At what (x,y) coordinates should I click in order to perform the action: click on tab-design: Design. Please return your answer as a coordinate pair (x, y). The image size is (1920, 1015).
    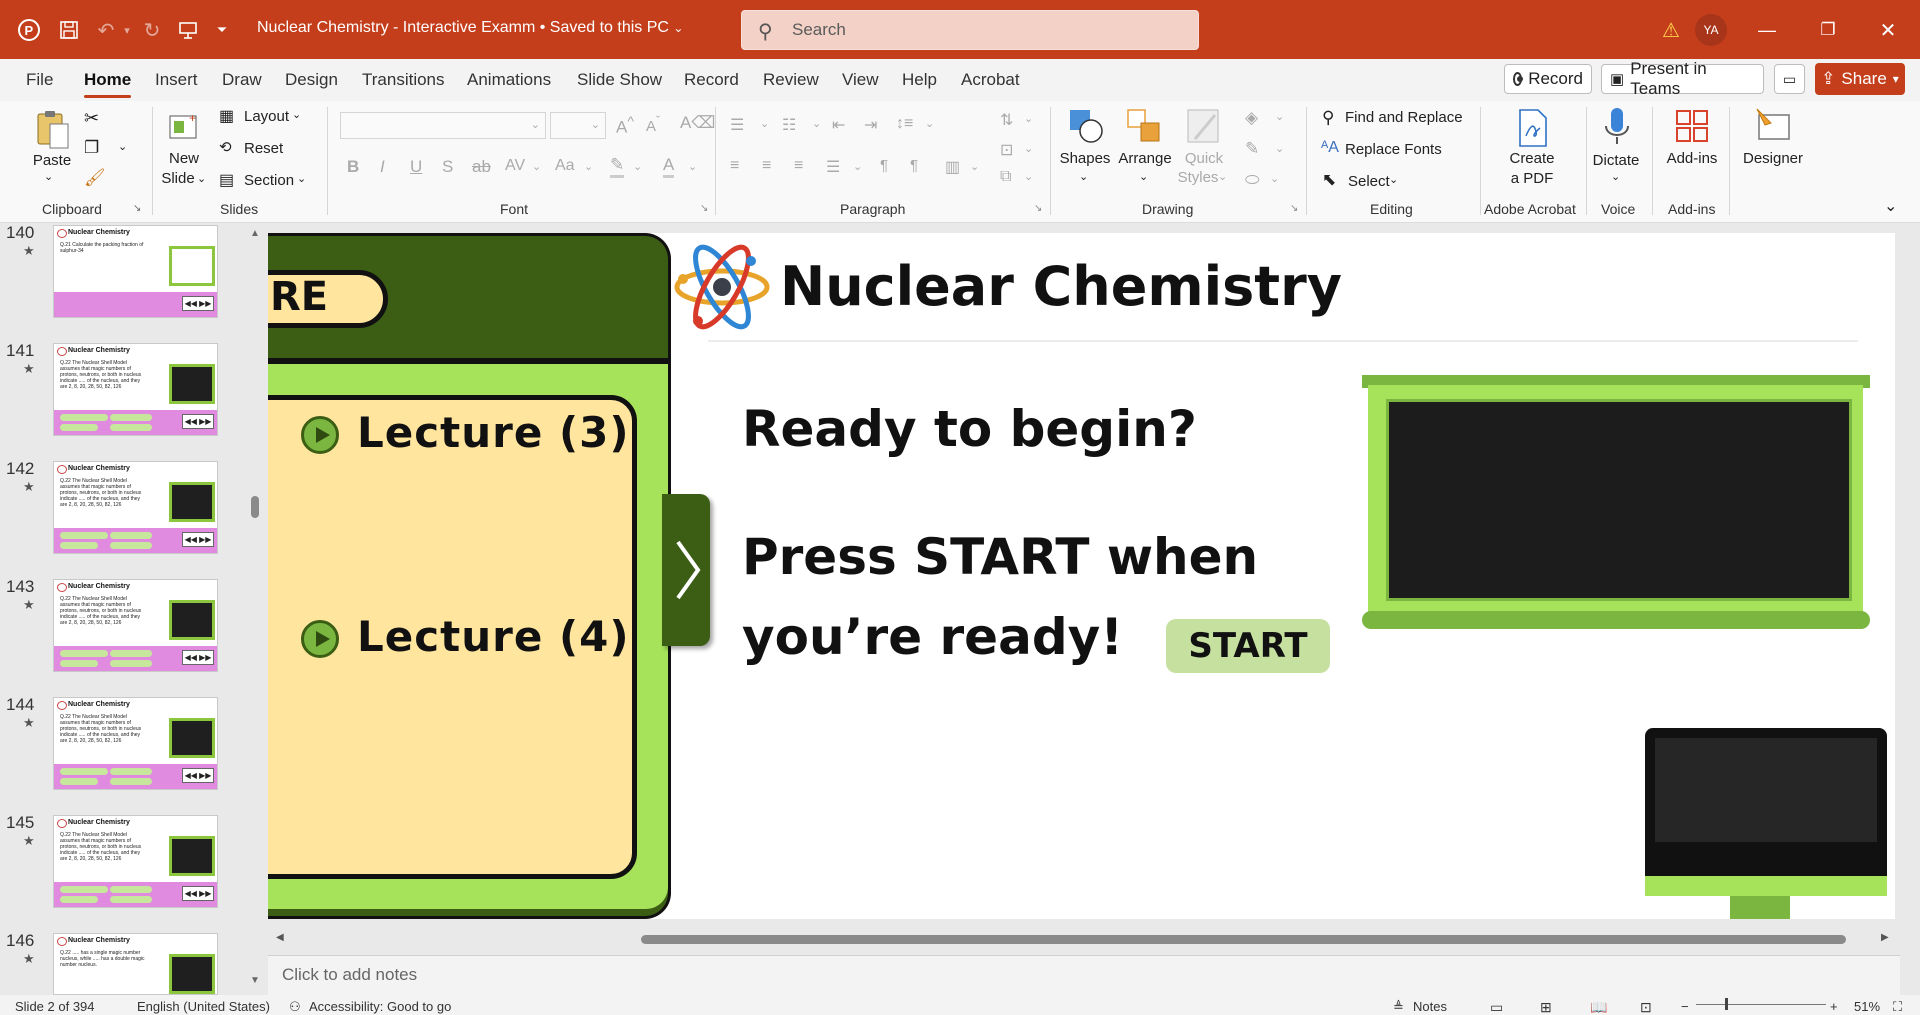
    Looking at the image, I should click on (311, 80).